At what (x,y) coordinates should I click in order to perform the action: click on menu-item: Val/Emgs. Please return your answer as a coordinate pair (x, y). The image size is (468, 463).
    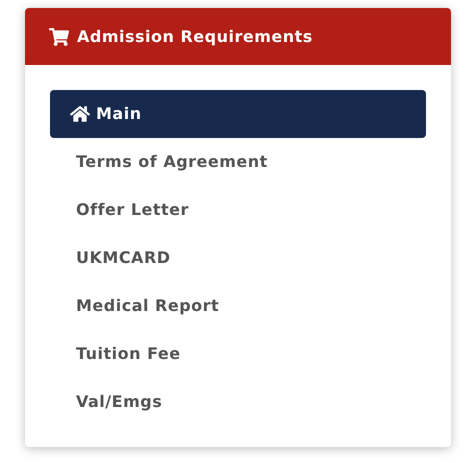
    Looking at the image, I should click on (238, 402).